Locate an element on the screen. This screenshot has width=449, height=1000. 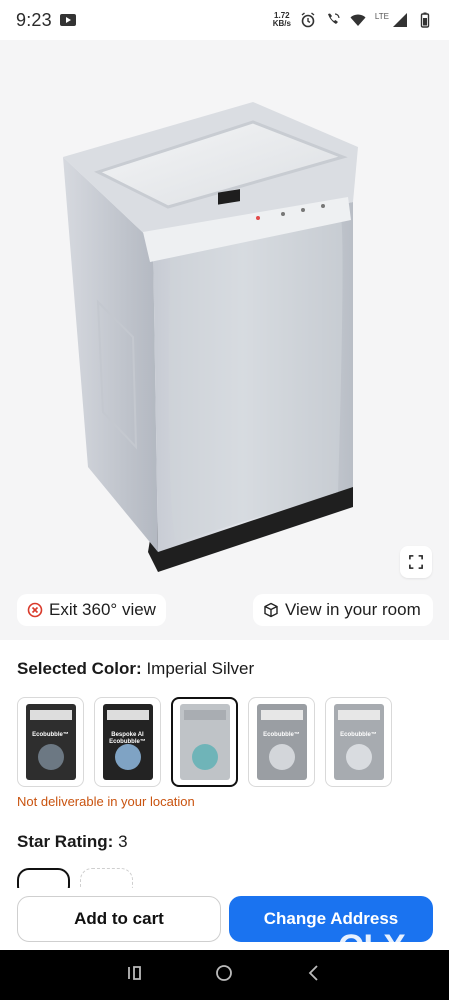
call-wifi-icon is located at coordinates (333, 20).